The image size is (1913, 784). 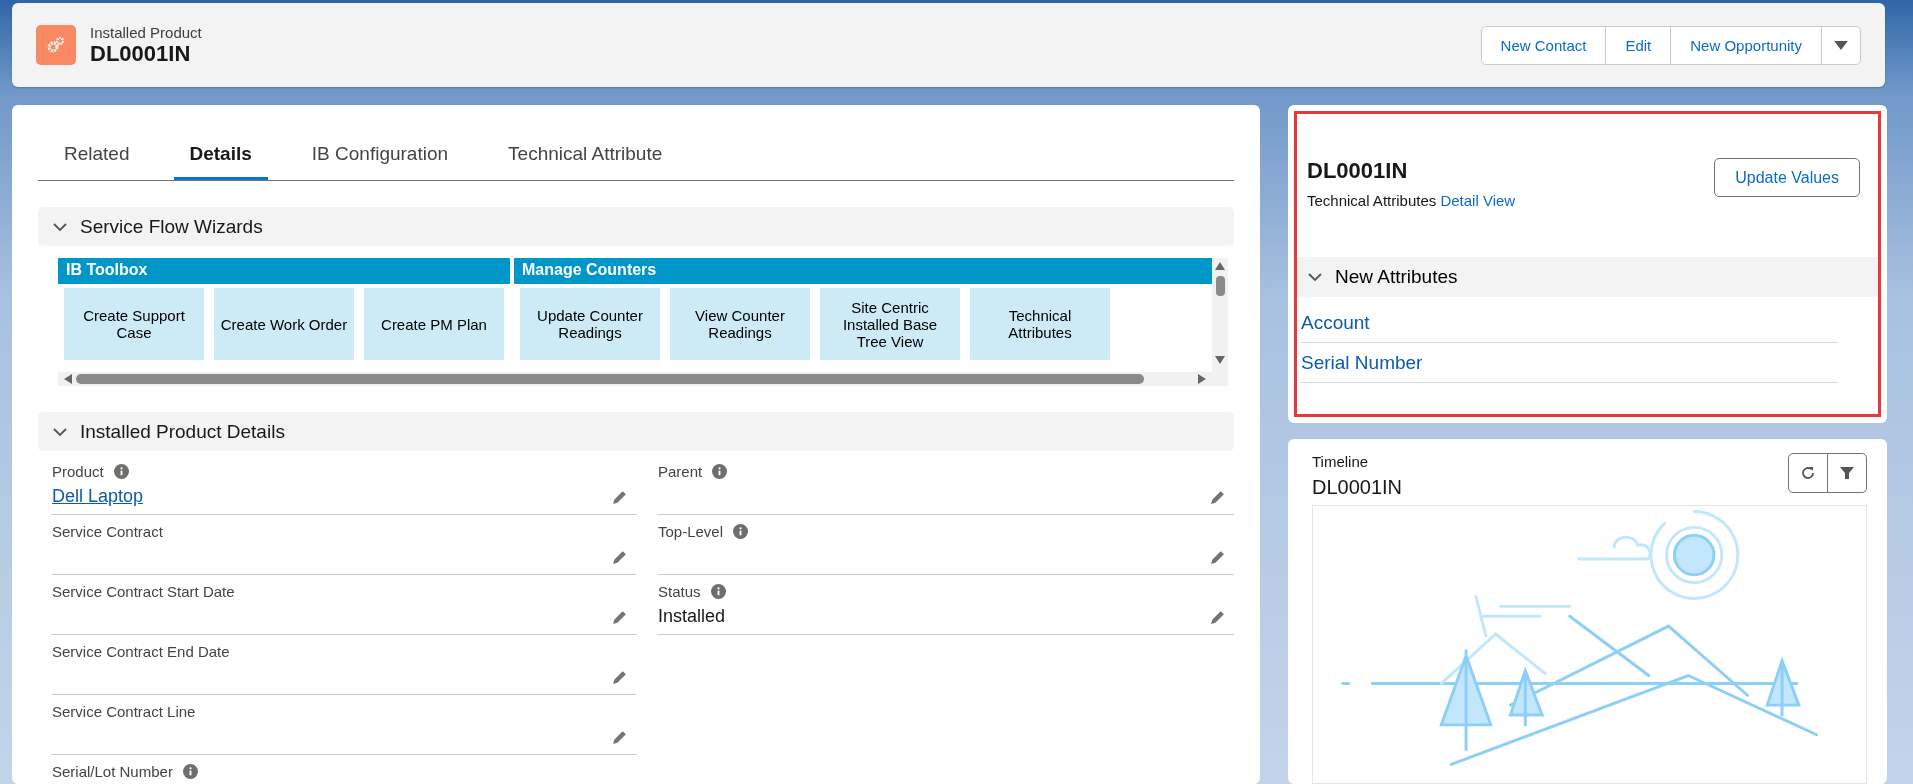 I want to click on filter-button, so click(x=1847, y=473).